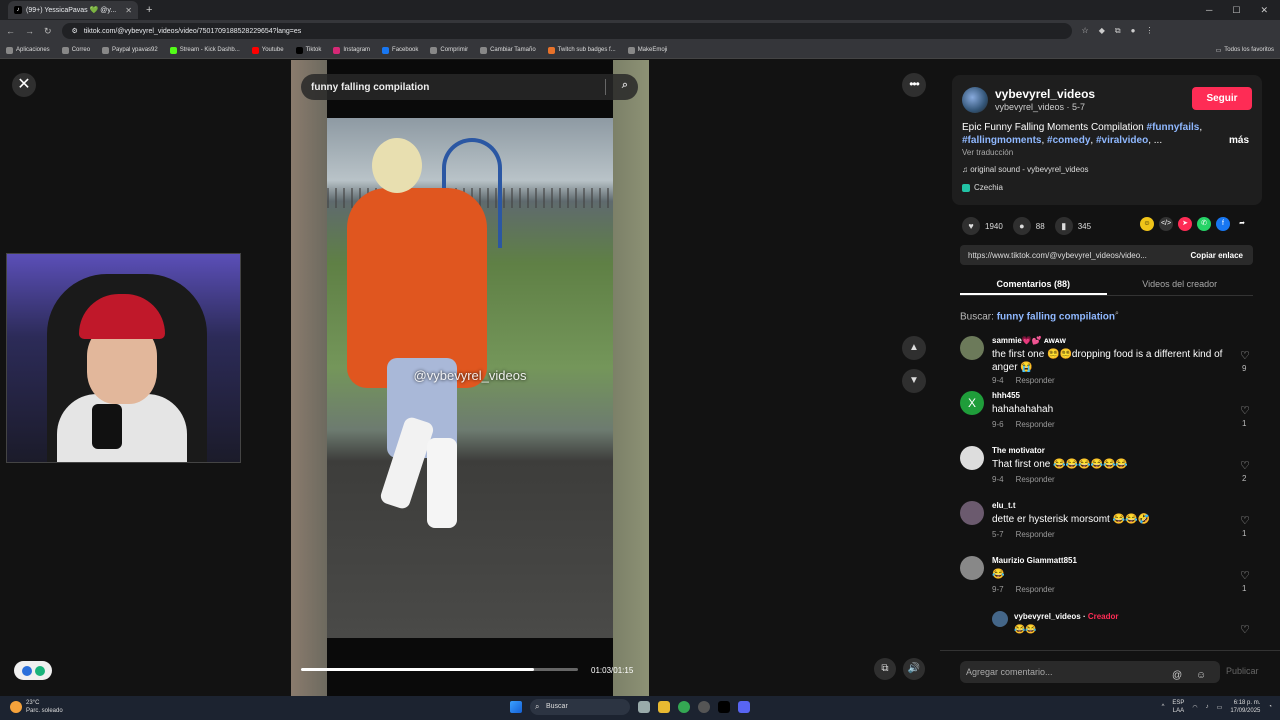  I want to click on previous-video-button: ▲, so click(914, 348).